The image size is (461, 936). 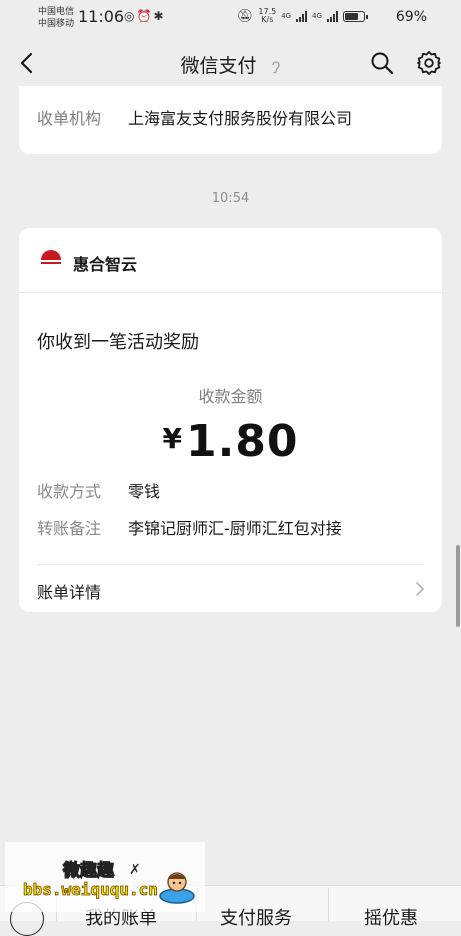 I want to click on title-bar: 微信支付, so click(x=230, y=63).